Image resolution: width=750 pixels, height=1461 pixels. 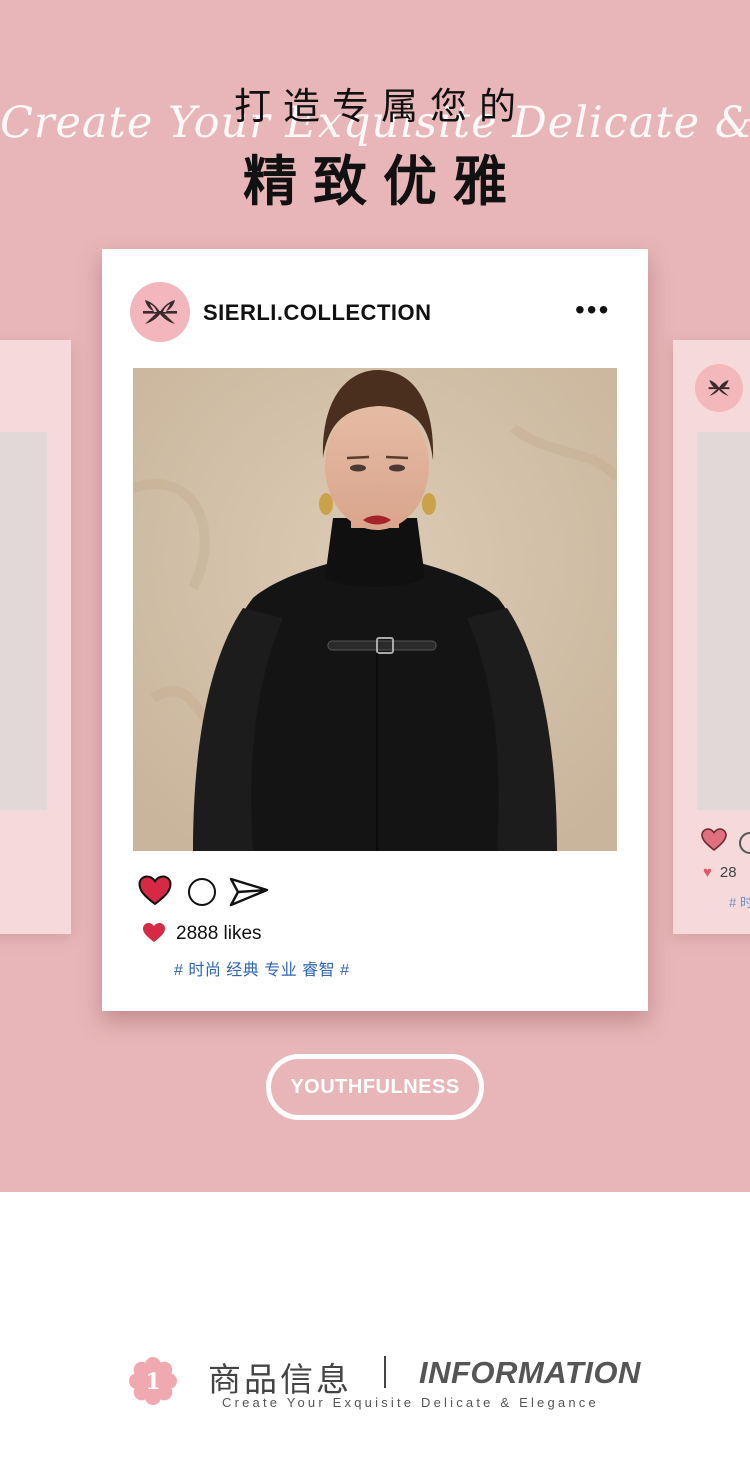 What do you see at coordinates (530, 1372) in the screenshot?
I see `section-title-en: INFORMATION` at bounding box center [530, 1372].